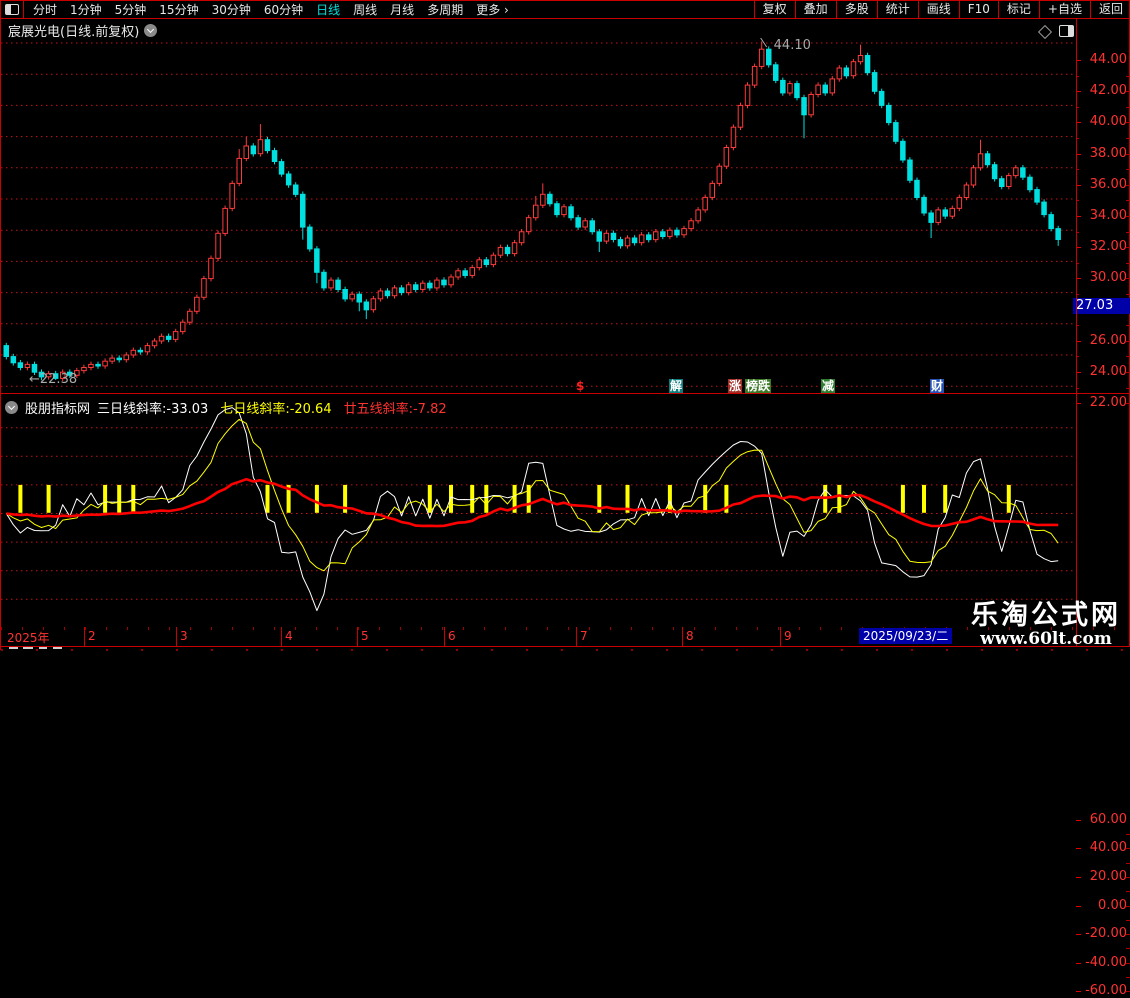 The image size is (1130, 998). Describe the element at coordinates (86, 10) in the screenshot. I see `period-tab-1分钟: 1分钟` at that location.